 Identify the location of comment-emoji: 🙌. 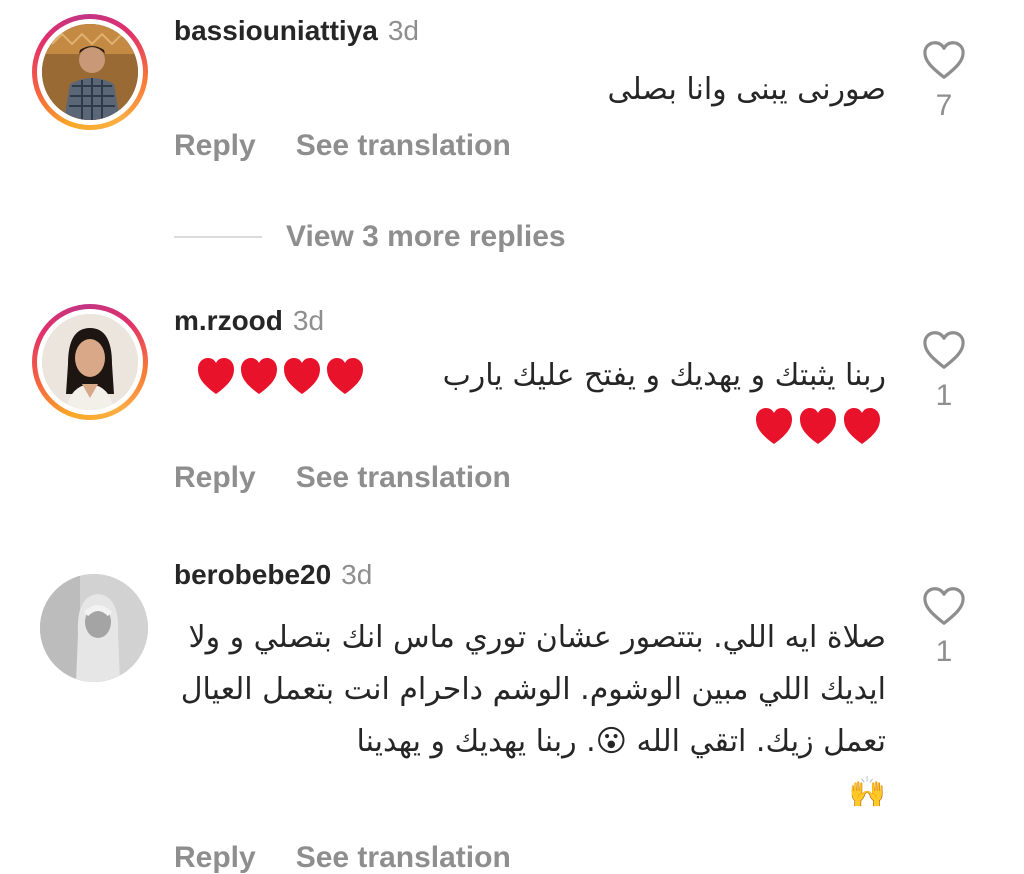
(530, 792).